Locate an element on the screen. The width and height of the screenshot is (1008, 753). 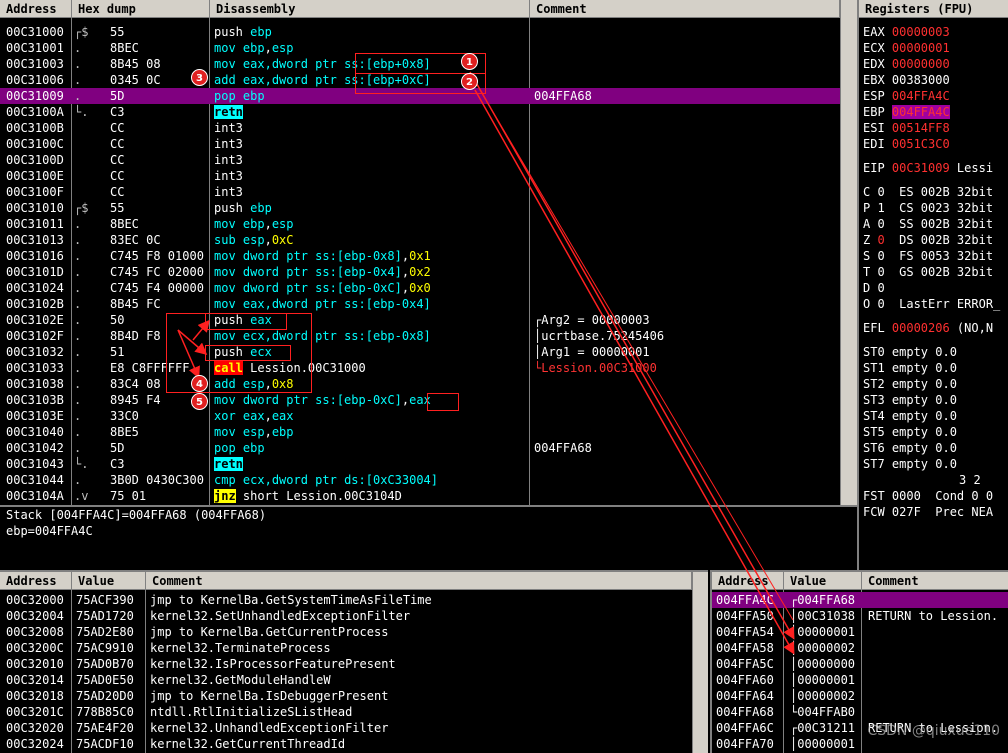
register-value: 00000003 is located at coordinates (921, 32).